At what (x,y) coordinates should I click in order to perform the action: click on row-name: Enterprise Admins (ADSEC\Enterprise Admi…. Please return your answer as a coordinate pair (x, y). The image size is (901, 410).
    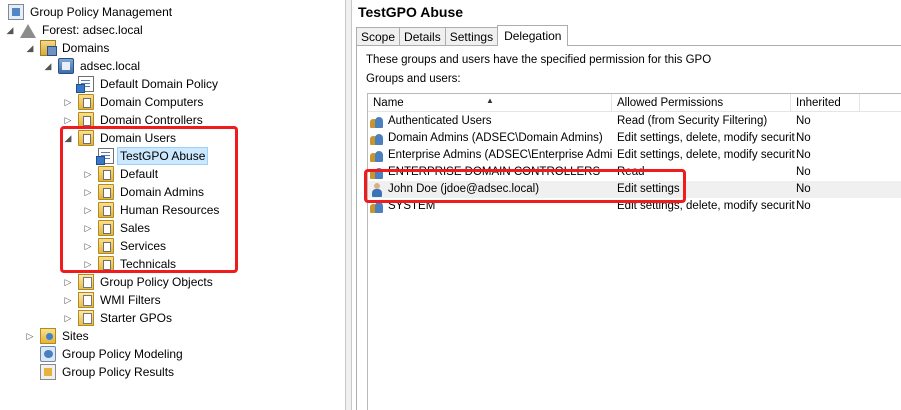
    Looking at the image, I should click on (500, 155).